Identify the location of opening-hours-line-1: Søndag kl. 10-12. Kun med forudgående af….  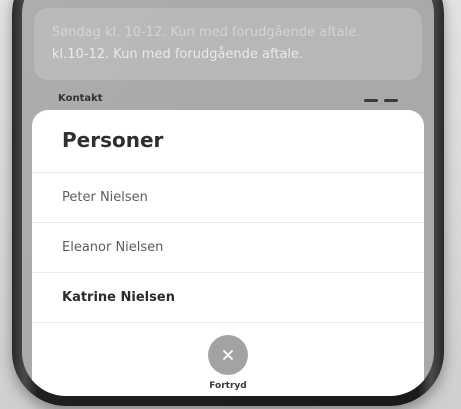
(206, 32).